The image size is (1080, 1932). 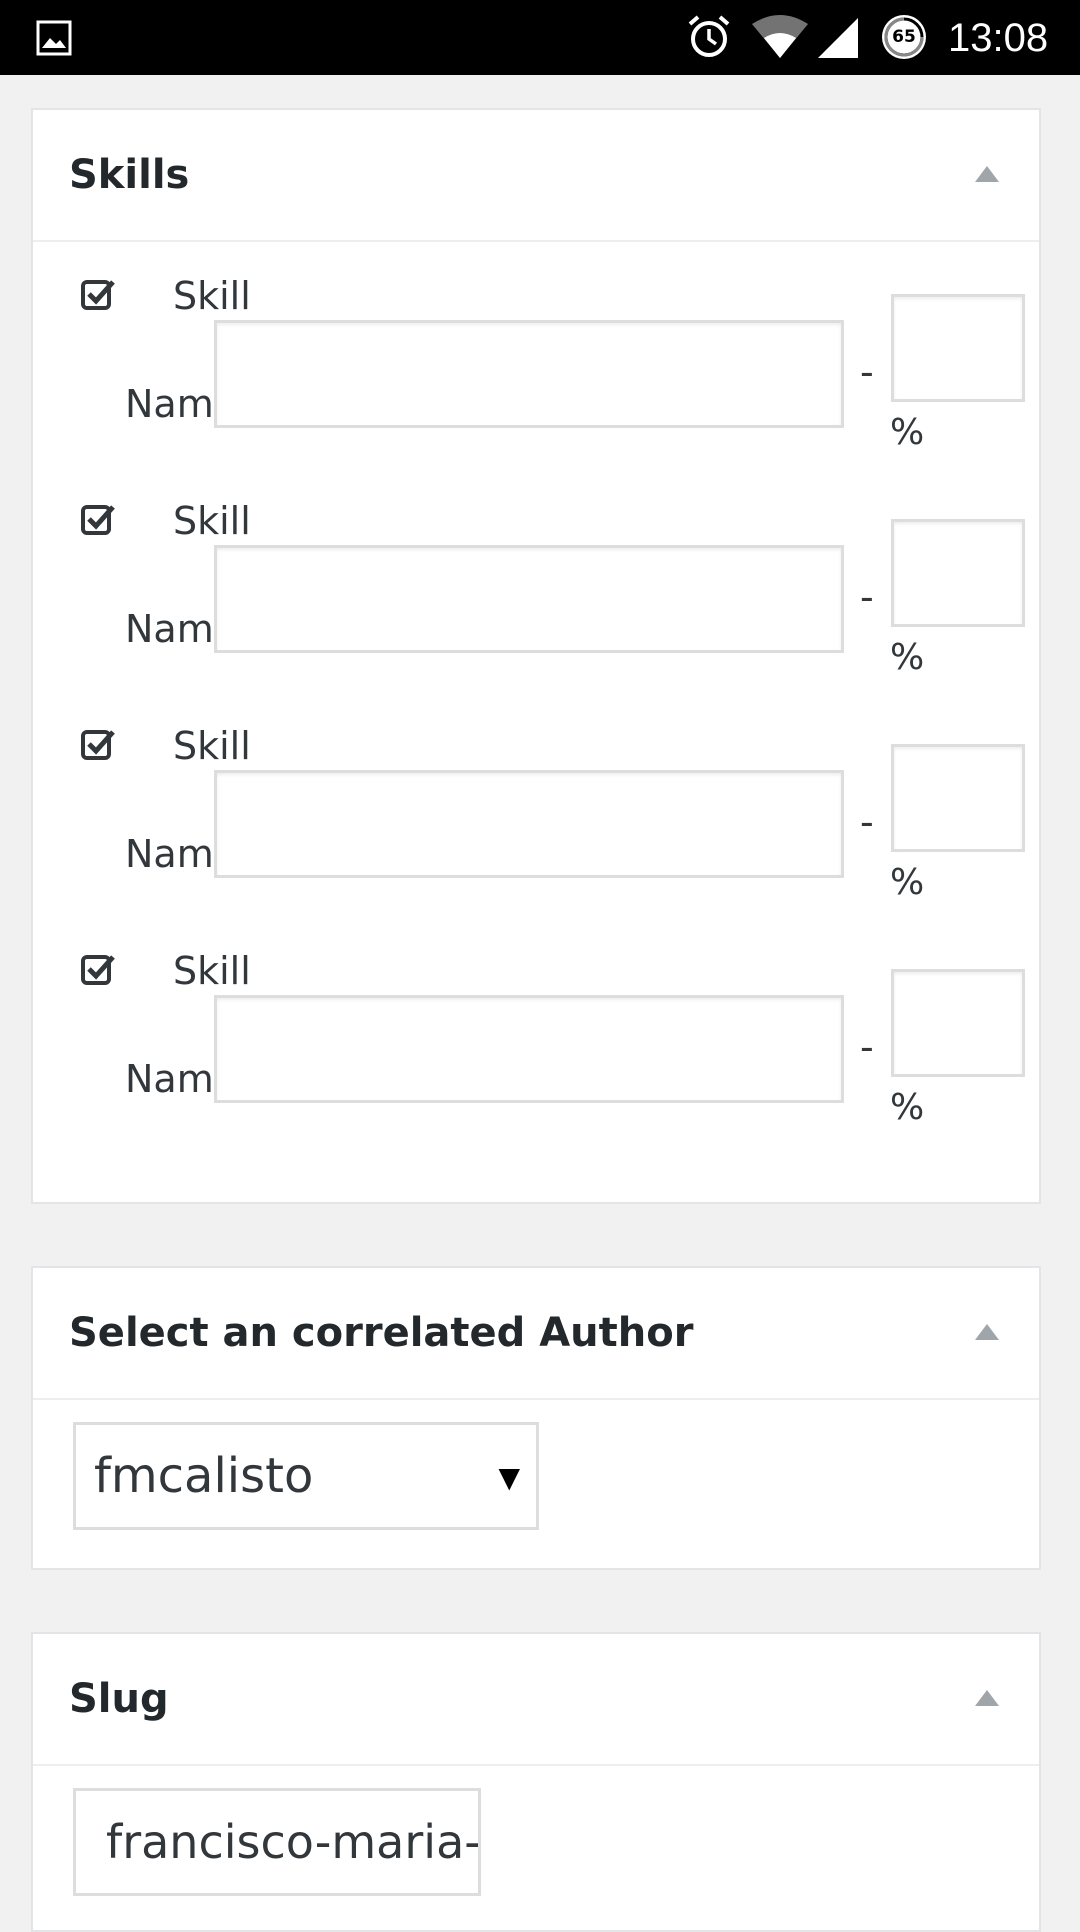 I want to click on slug-input-value: francisco-maria-c, so click(x=293, y=1842).